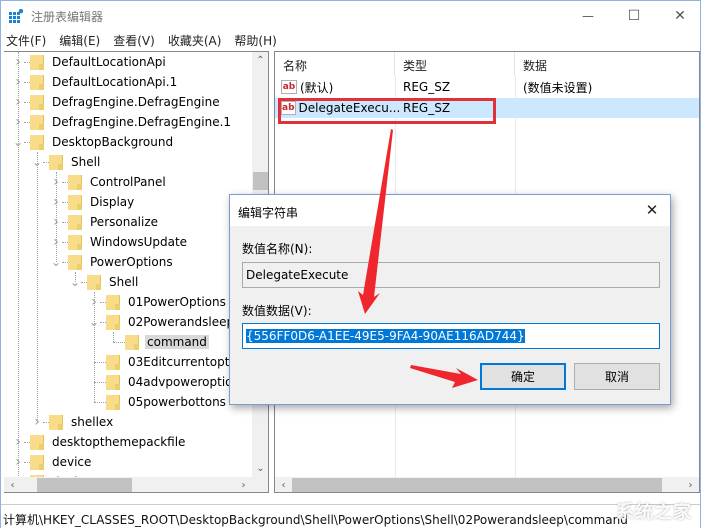 This screenshot has height=528, width=701. I want to click on tree-item: › desktopthemepackfile, so click(99, 442).